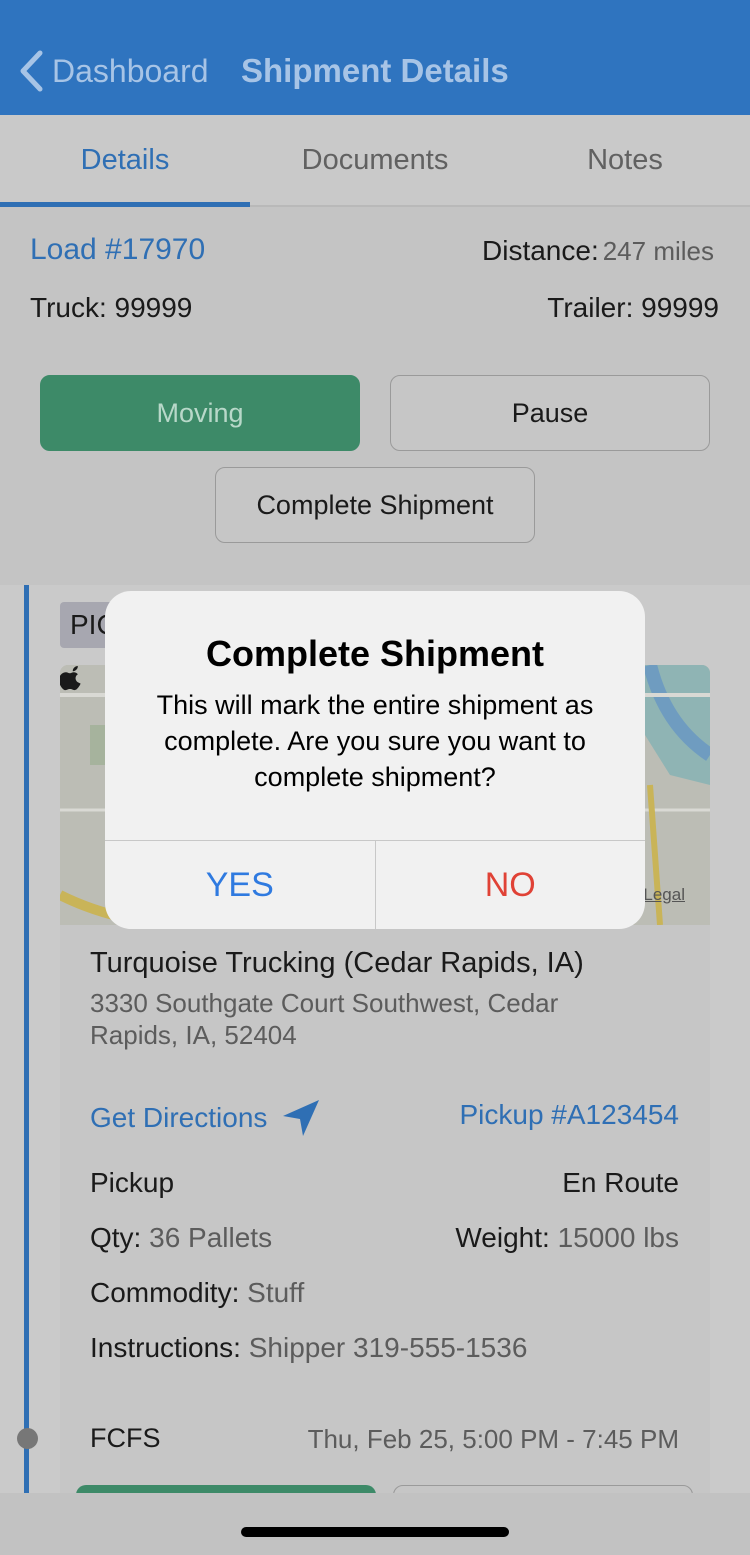 This screenshot has height=1555, width=750. Describe the element at coordinates (211, 1237) in the screenshot. I see `quantity-value: 36 Pallets` at that location.